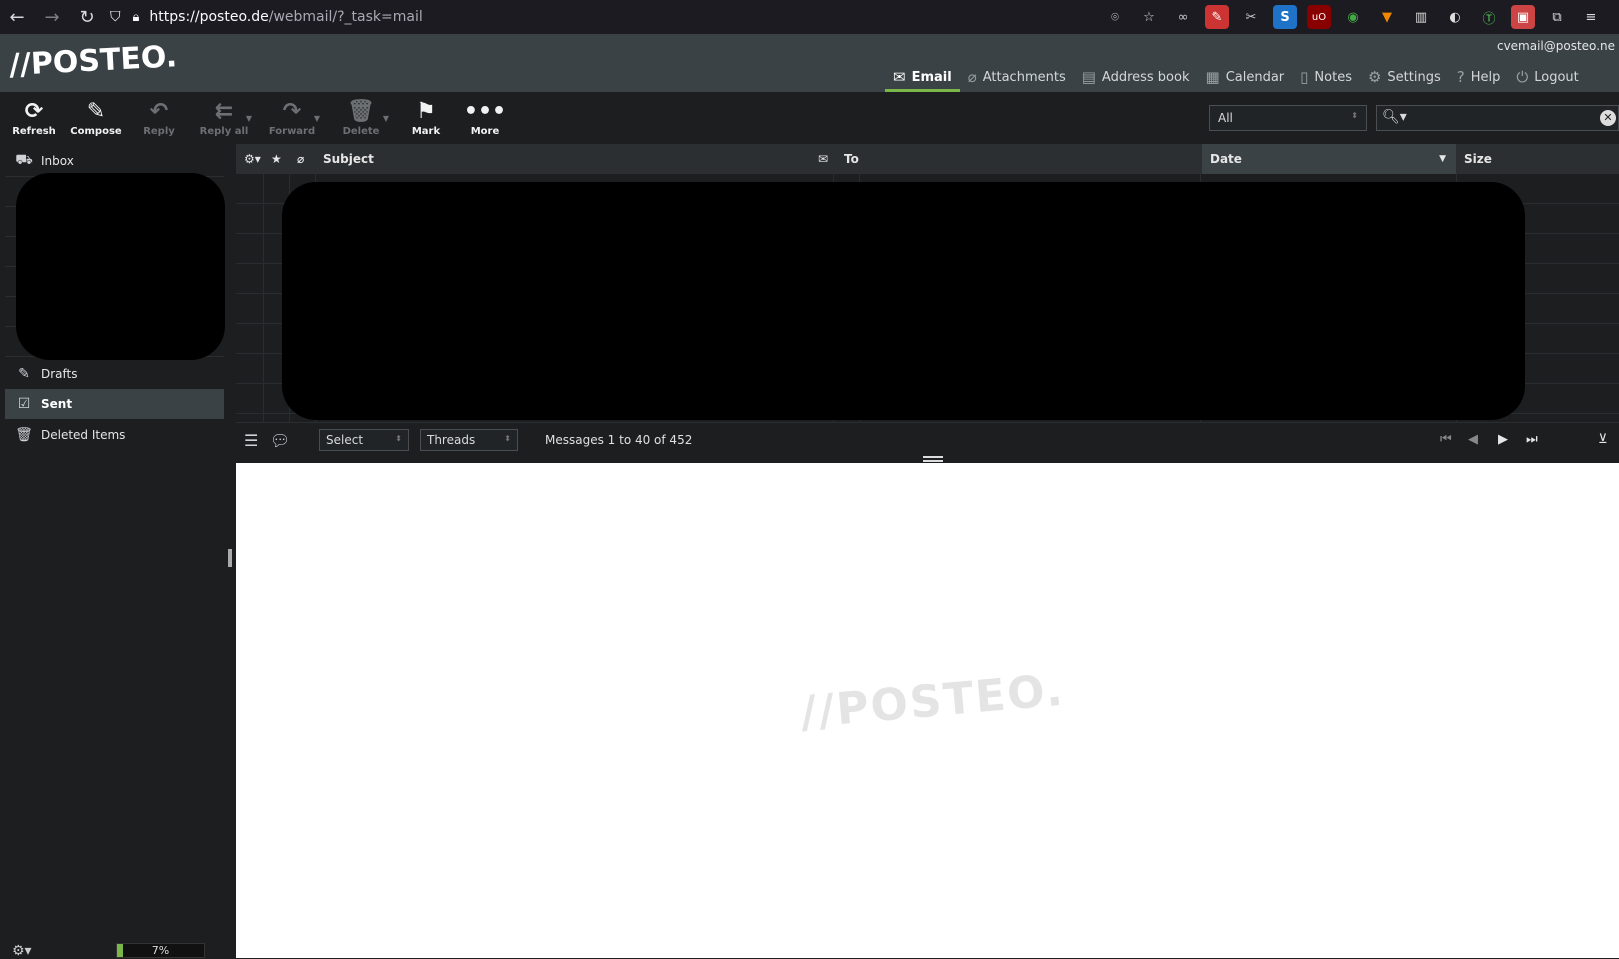  Describe the element at coordinates (1019, 159) in the screenshot. I see `column-to: To` at that location.